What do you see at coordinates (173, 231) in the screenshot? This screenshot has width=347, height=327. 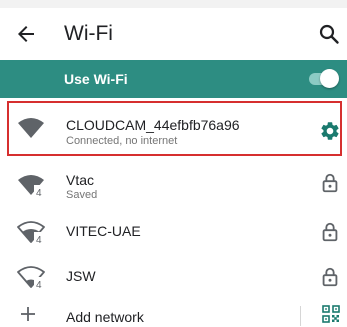 I see `network-row-vitec-uae: 4 VITEC-UAE` at bounding box center [173, 231].